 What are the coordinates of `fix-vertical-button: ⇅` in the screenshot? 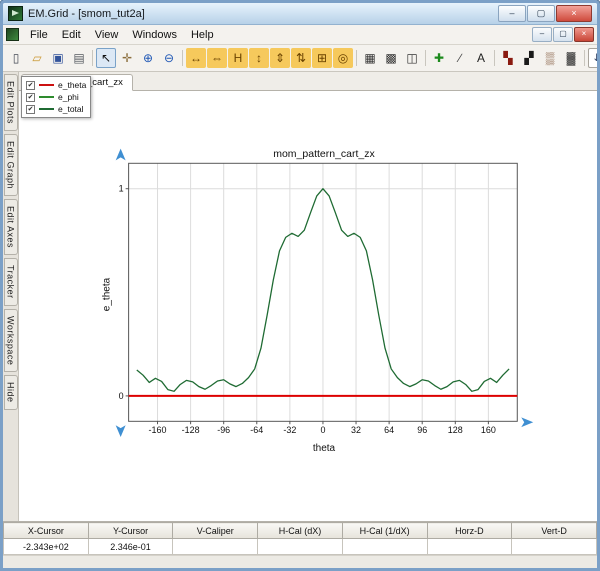 It's located at (301, 58).